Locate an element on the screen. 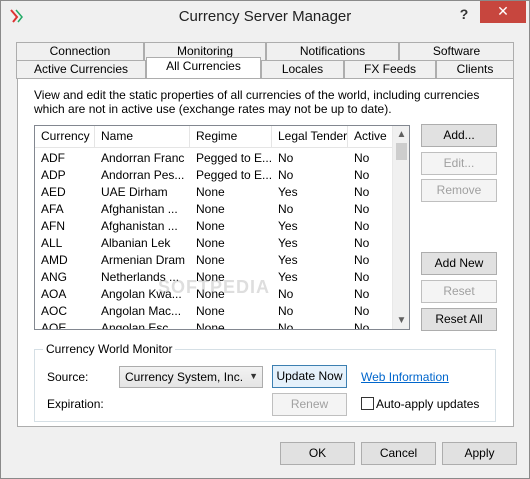 The height and width of the screenshot is (479, 530). cell-currency: AOA is located at coordinates (54, 294).